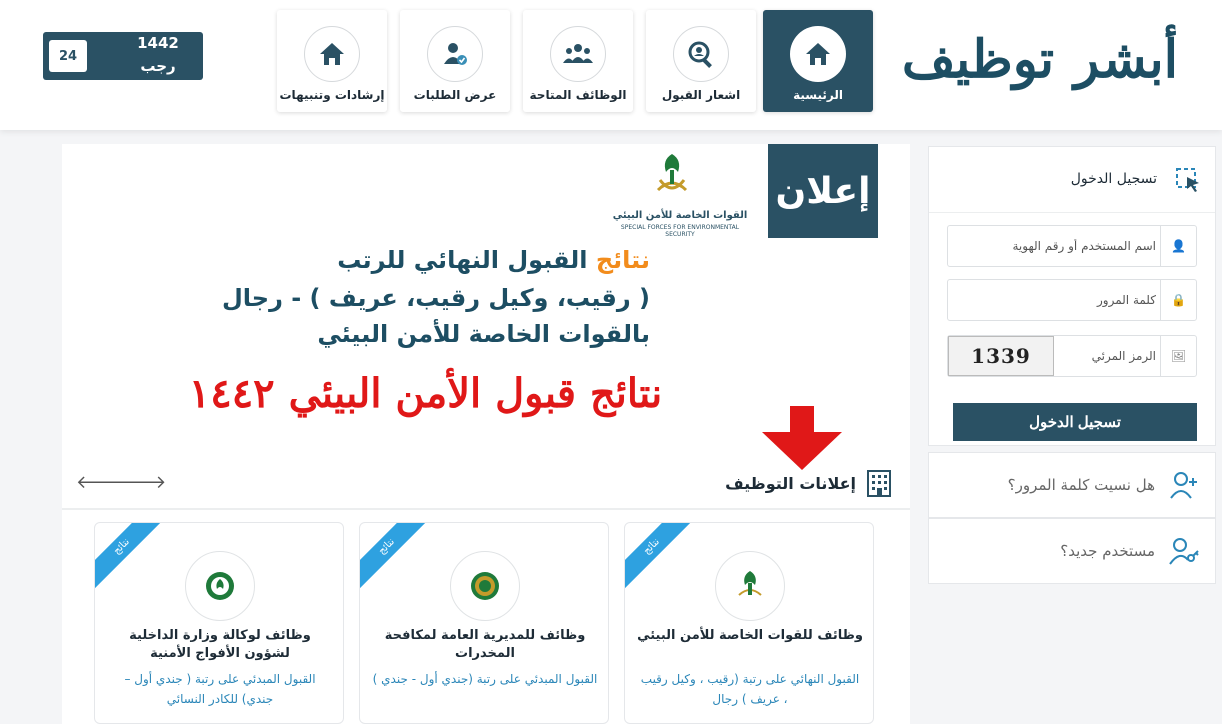  I want to click on login-header: تسجيل الدخول, so click(1072, 180).